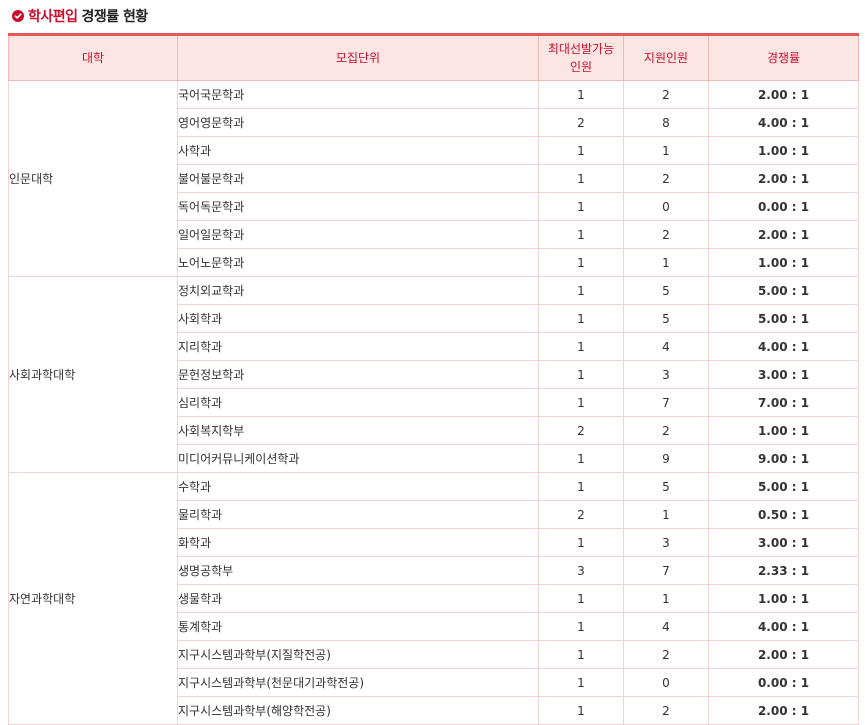  I want to click on dept-cell: 미디어커뮤니케이션학과, so click(358, 458).